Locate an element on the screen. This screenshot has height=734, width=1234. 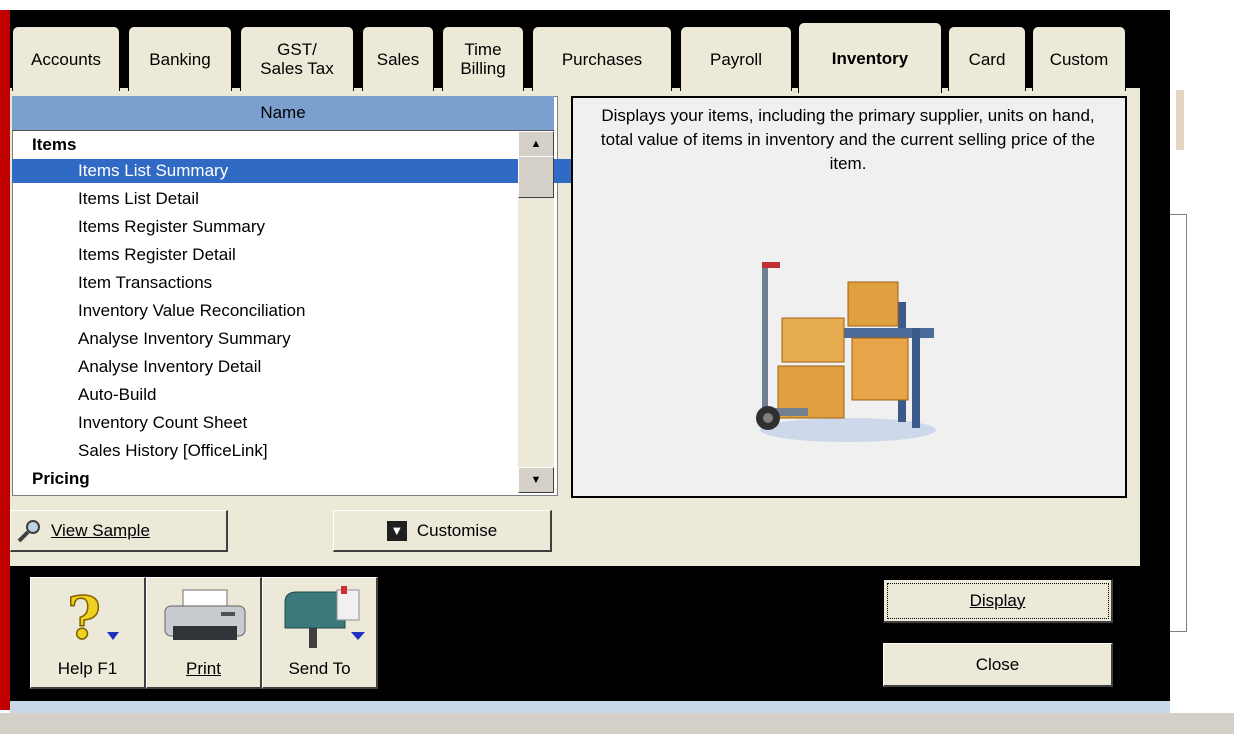
list-item: Auto-Build is located at coordinates (297, 395).